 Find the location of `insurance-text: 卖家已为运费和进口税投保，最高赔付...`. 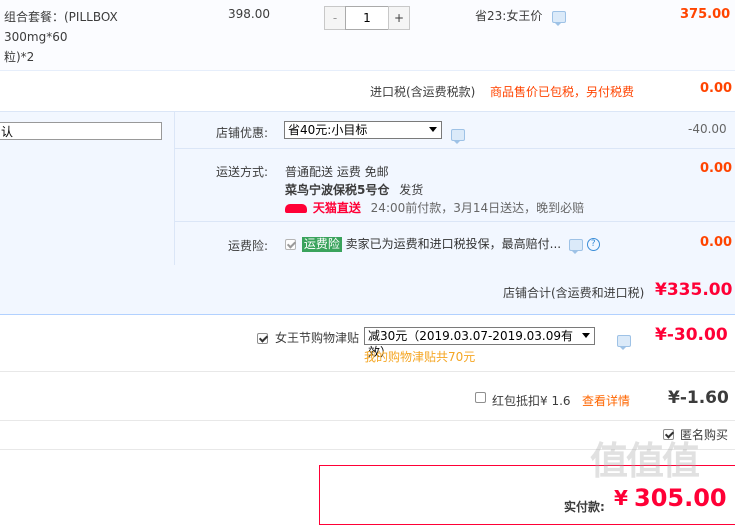

insurance-text: 卖家已为运费和进口税投保，最高赔付... is located at coordinates (453, 244).